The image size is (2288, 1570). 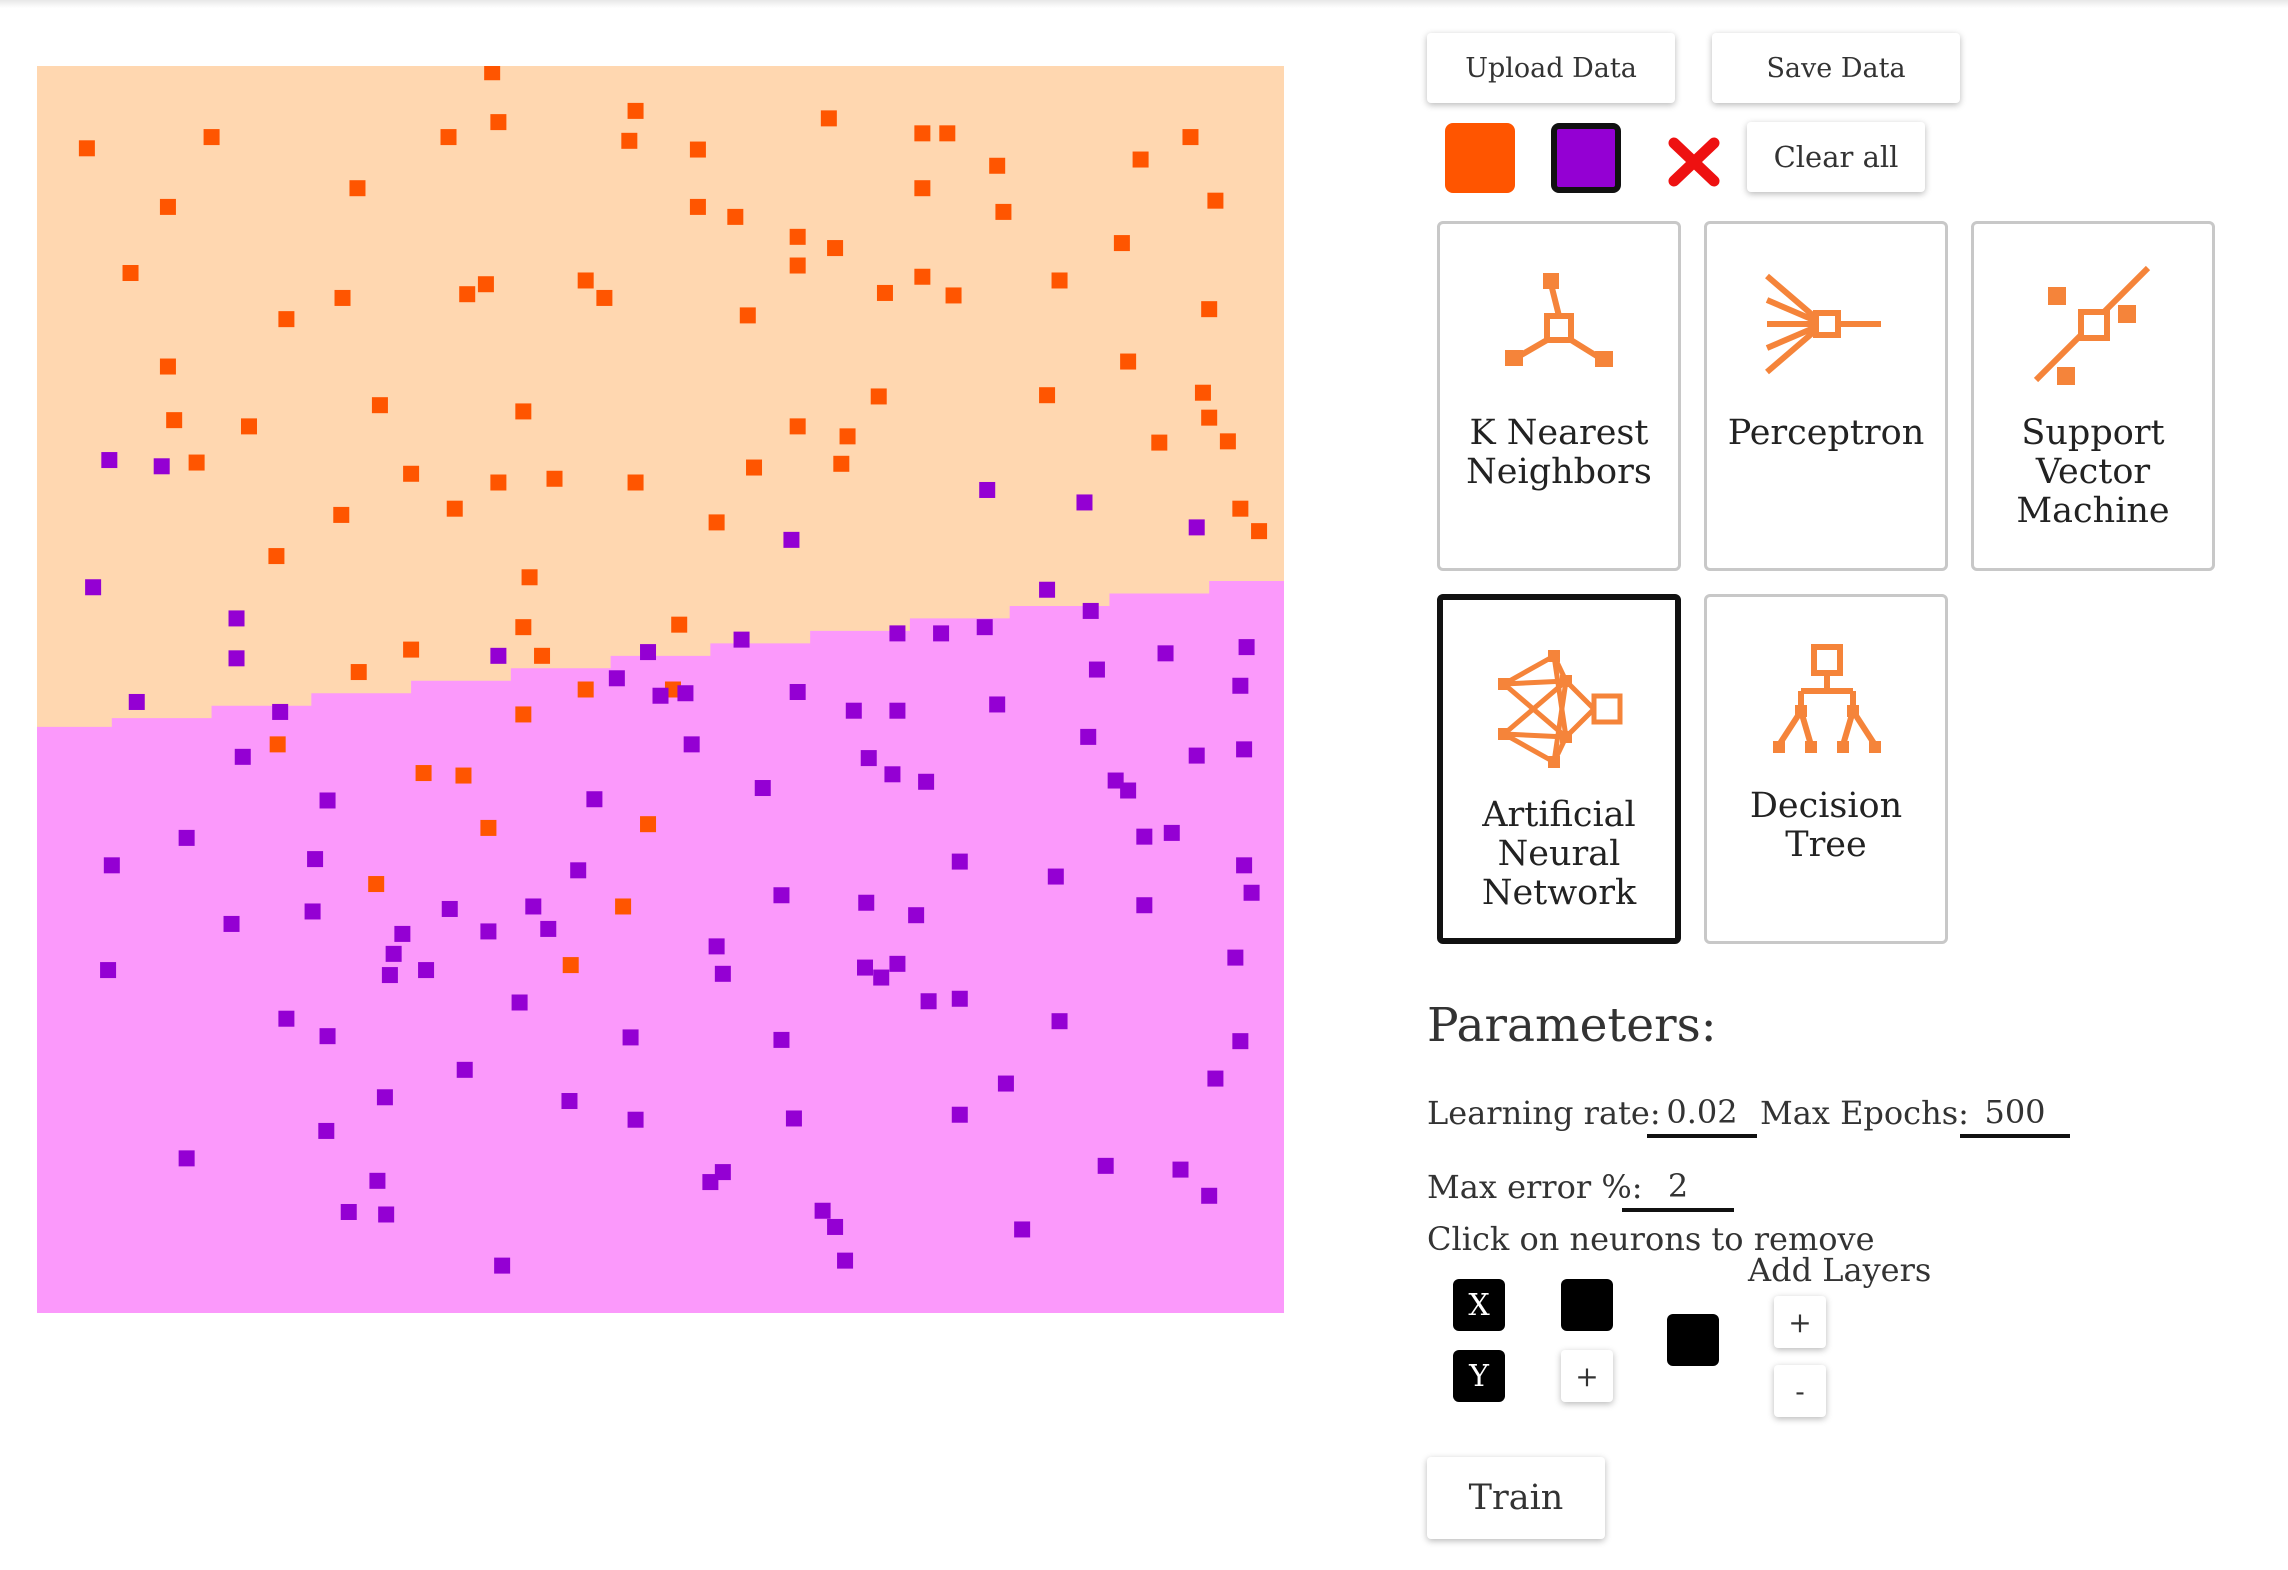 What do you see at coordinates (1587, 1305) in the screenshot?
I see `hidden-neuron` at bounding box center [1587, 1305].